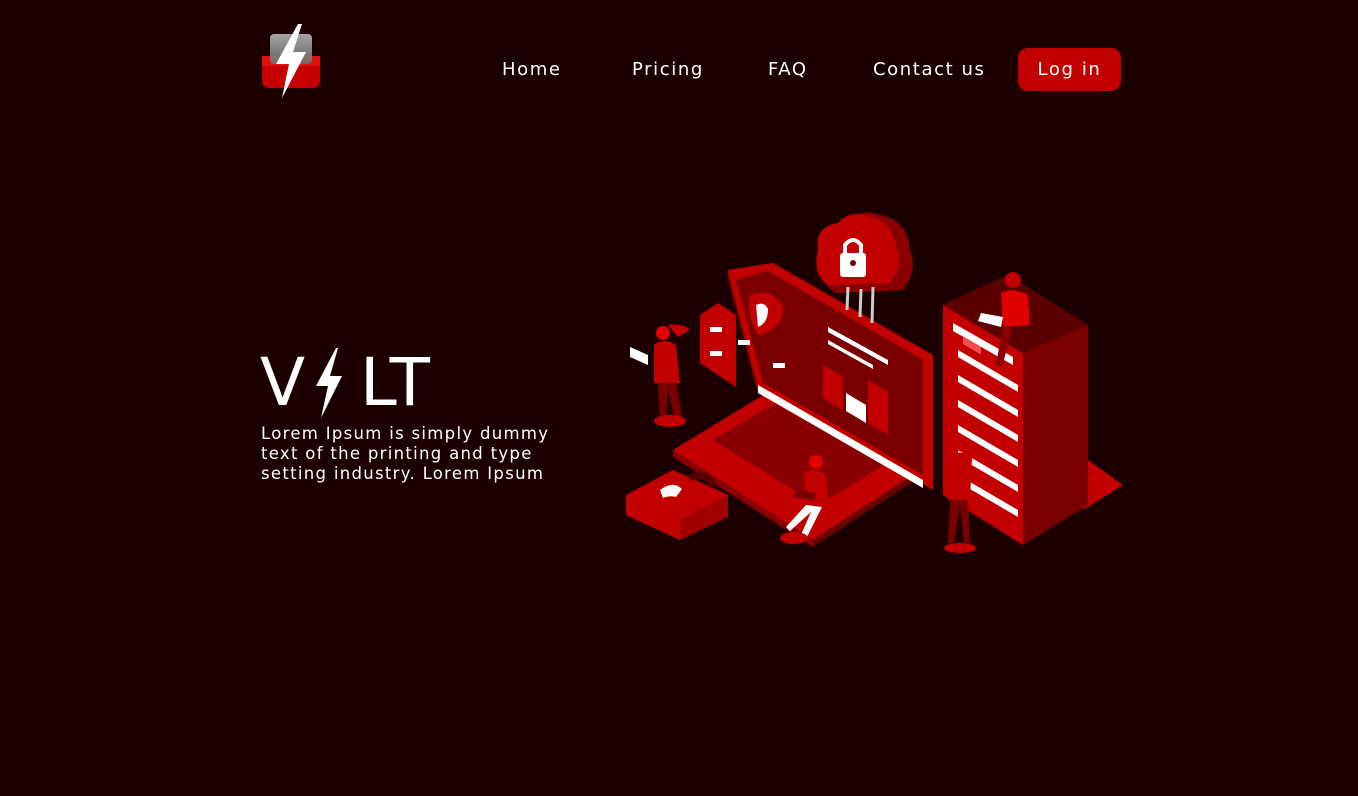  I want to click on padlock-icon, so click(677, 505).